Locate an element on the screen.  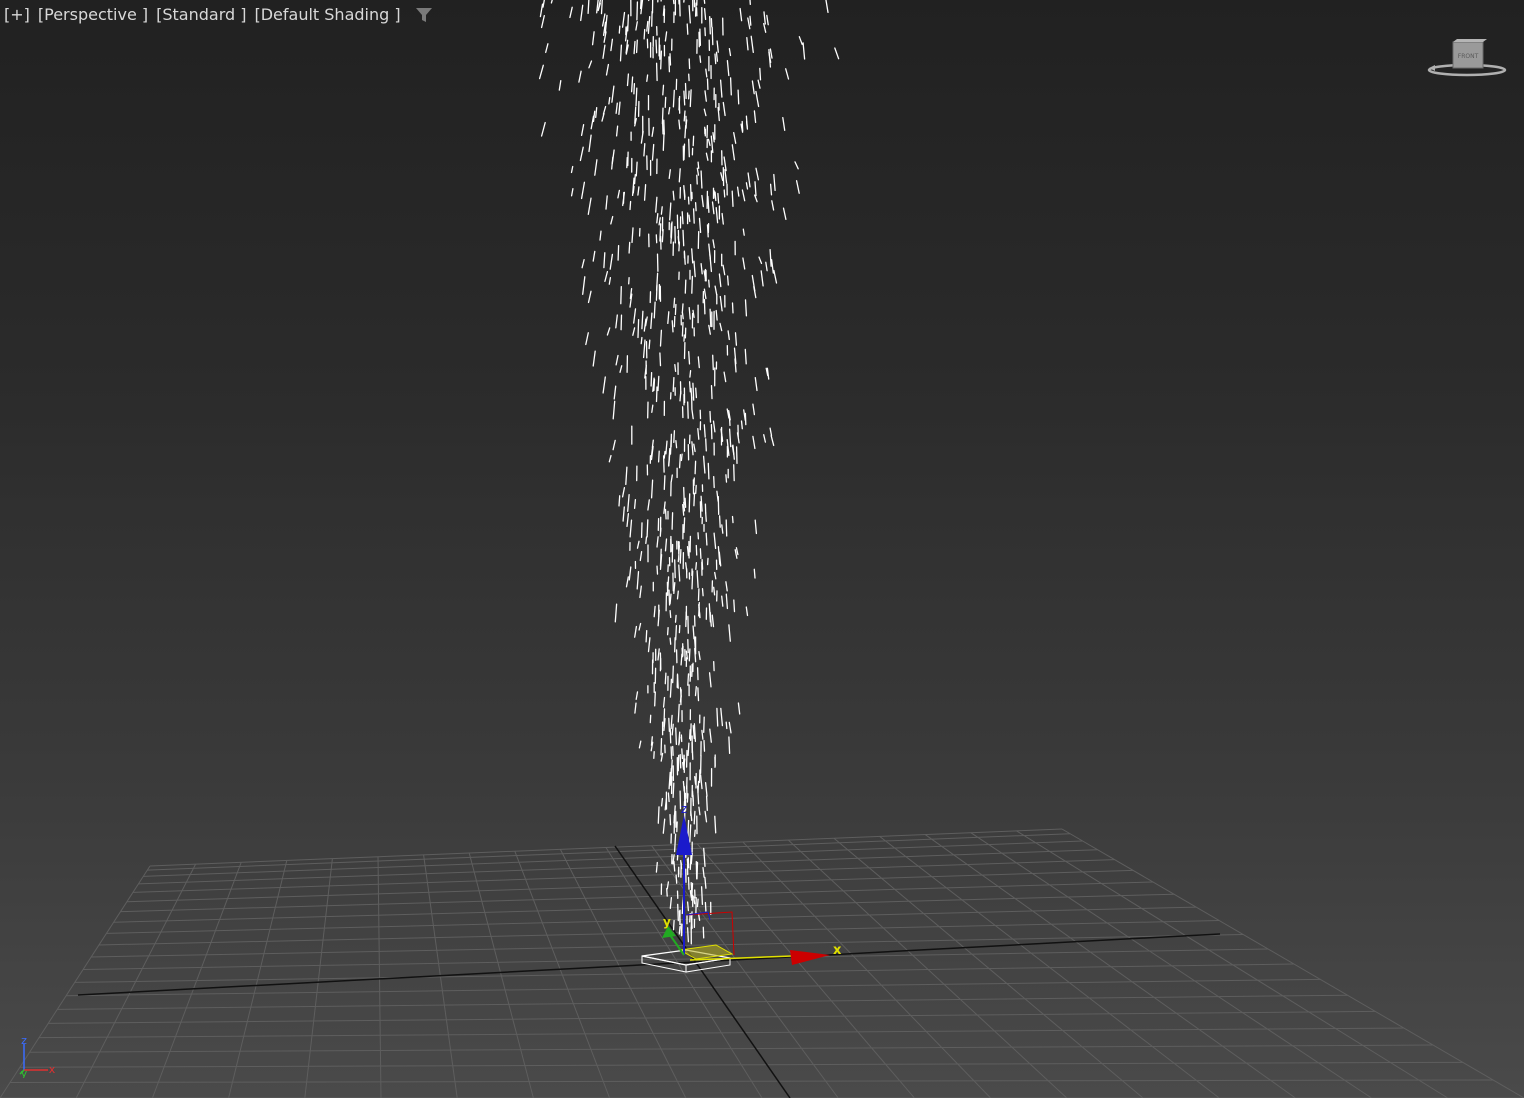
viewport-plus-menu: [+] is located at coordinates (17, 14).